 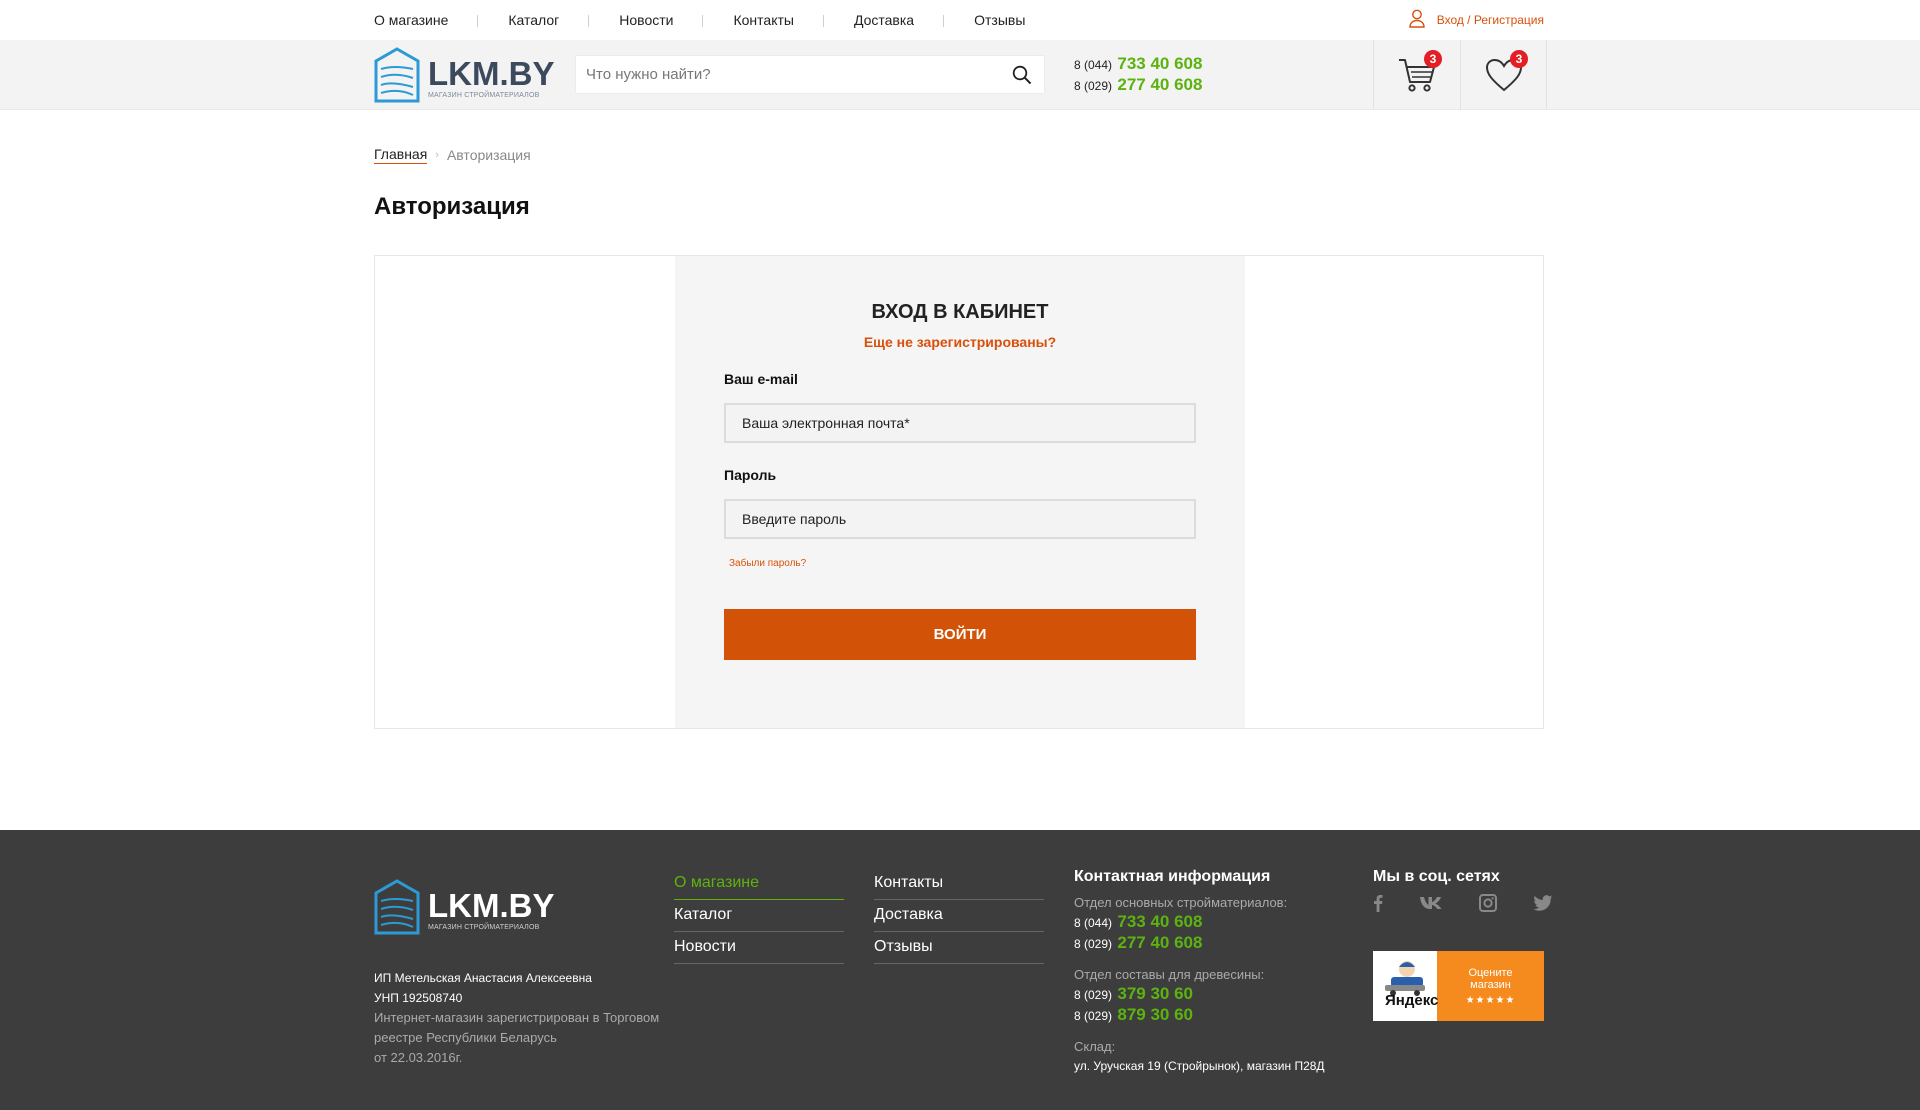 What do you see at coordinates (426, 20) in the screenshot?
I see `topnav-item-about: О магазине` at bounding box center [426, 20].